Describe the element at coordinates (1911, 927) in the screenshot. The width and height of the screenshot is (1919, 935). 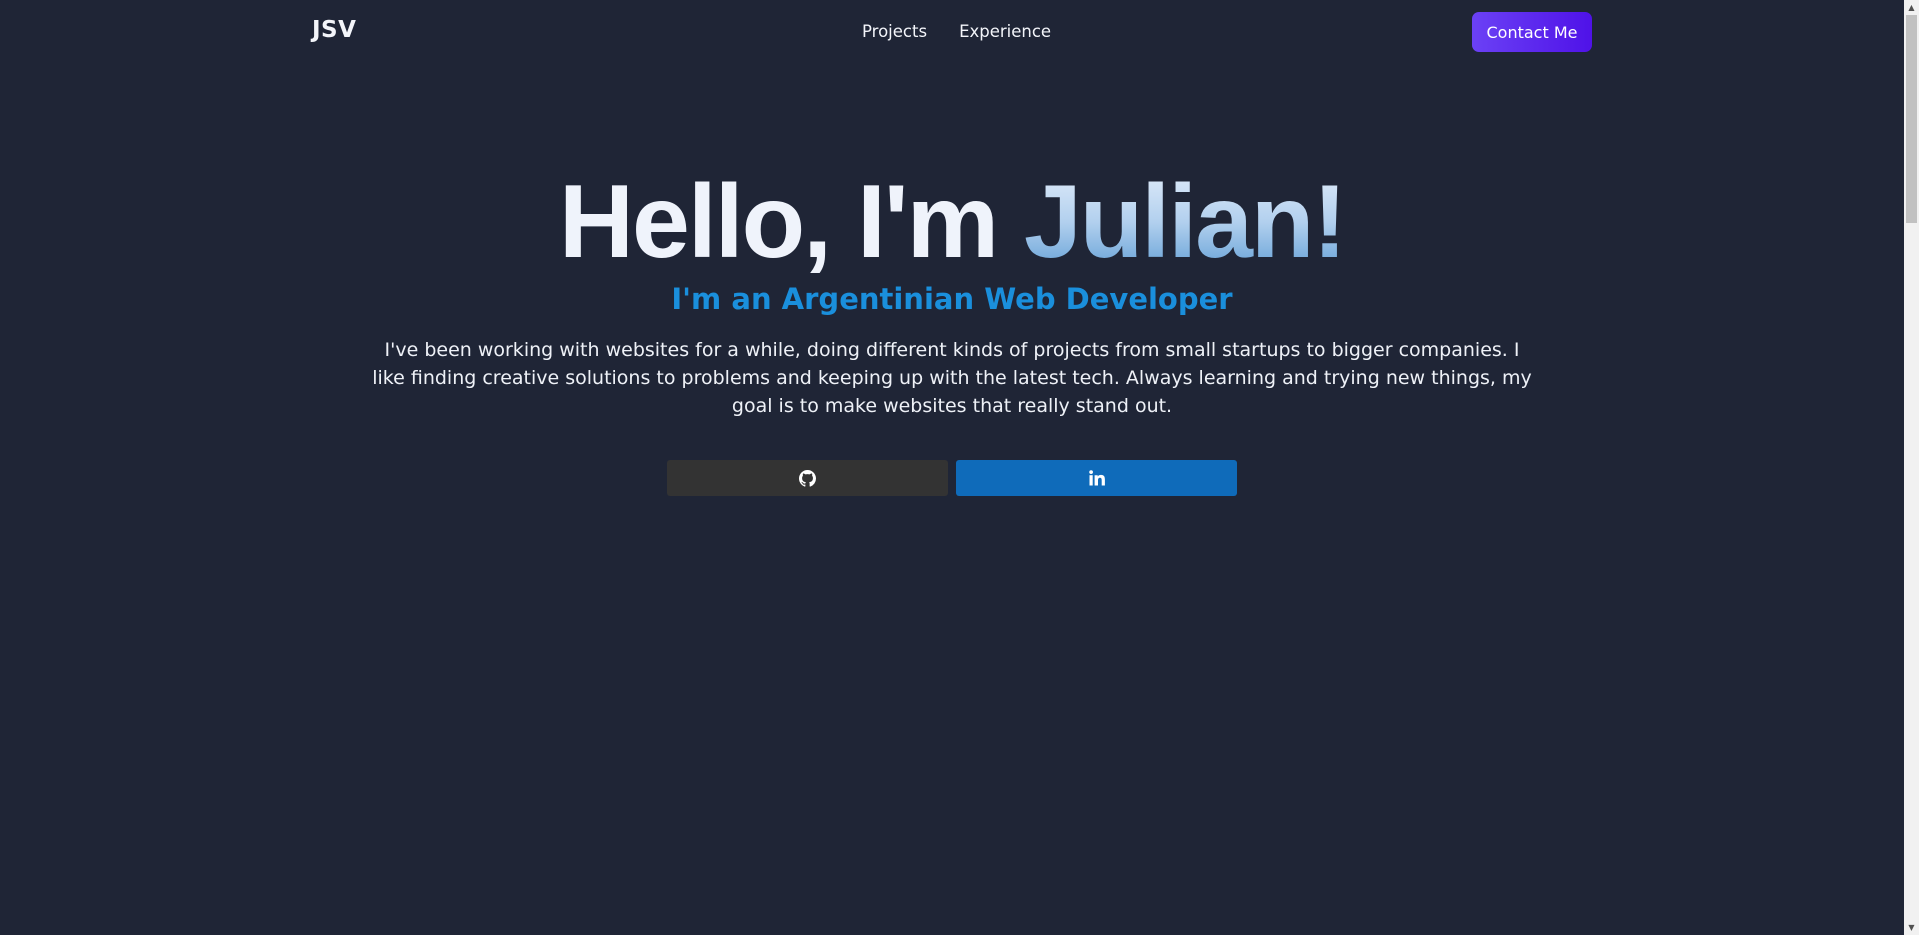
I see `scroll-down-arrow-icon: ▼` at that location.